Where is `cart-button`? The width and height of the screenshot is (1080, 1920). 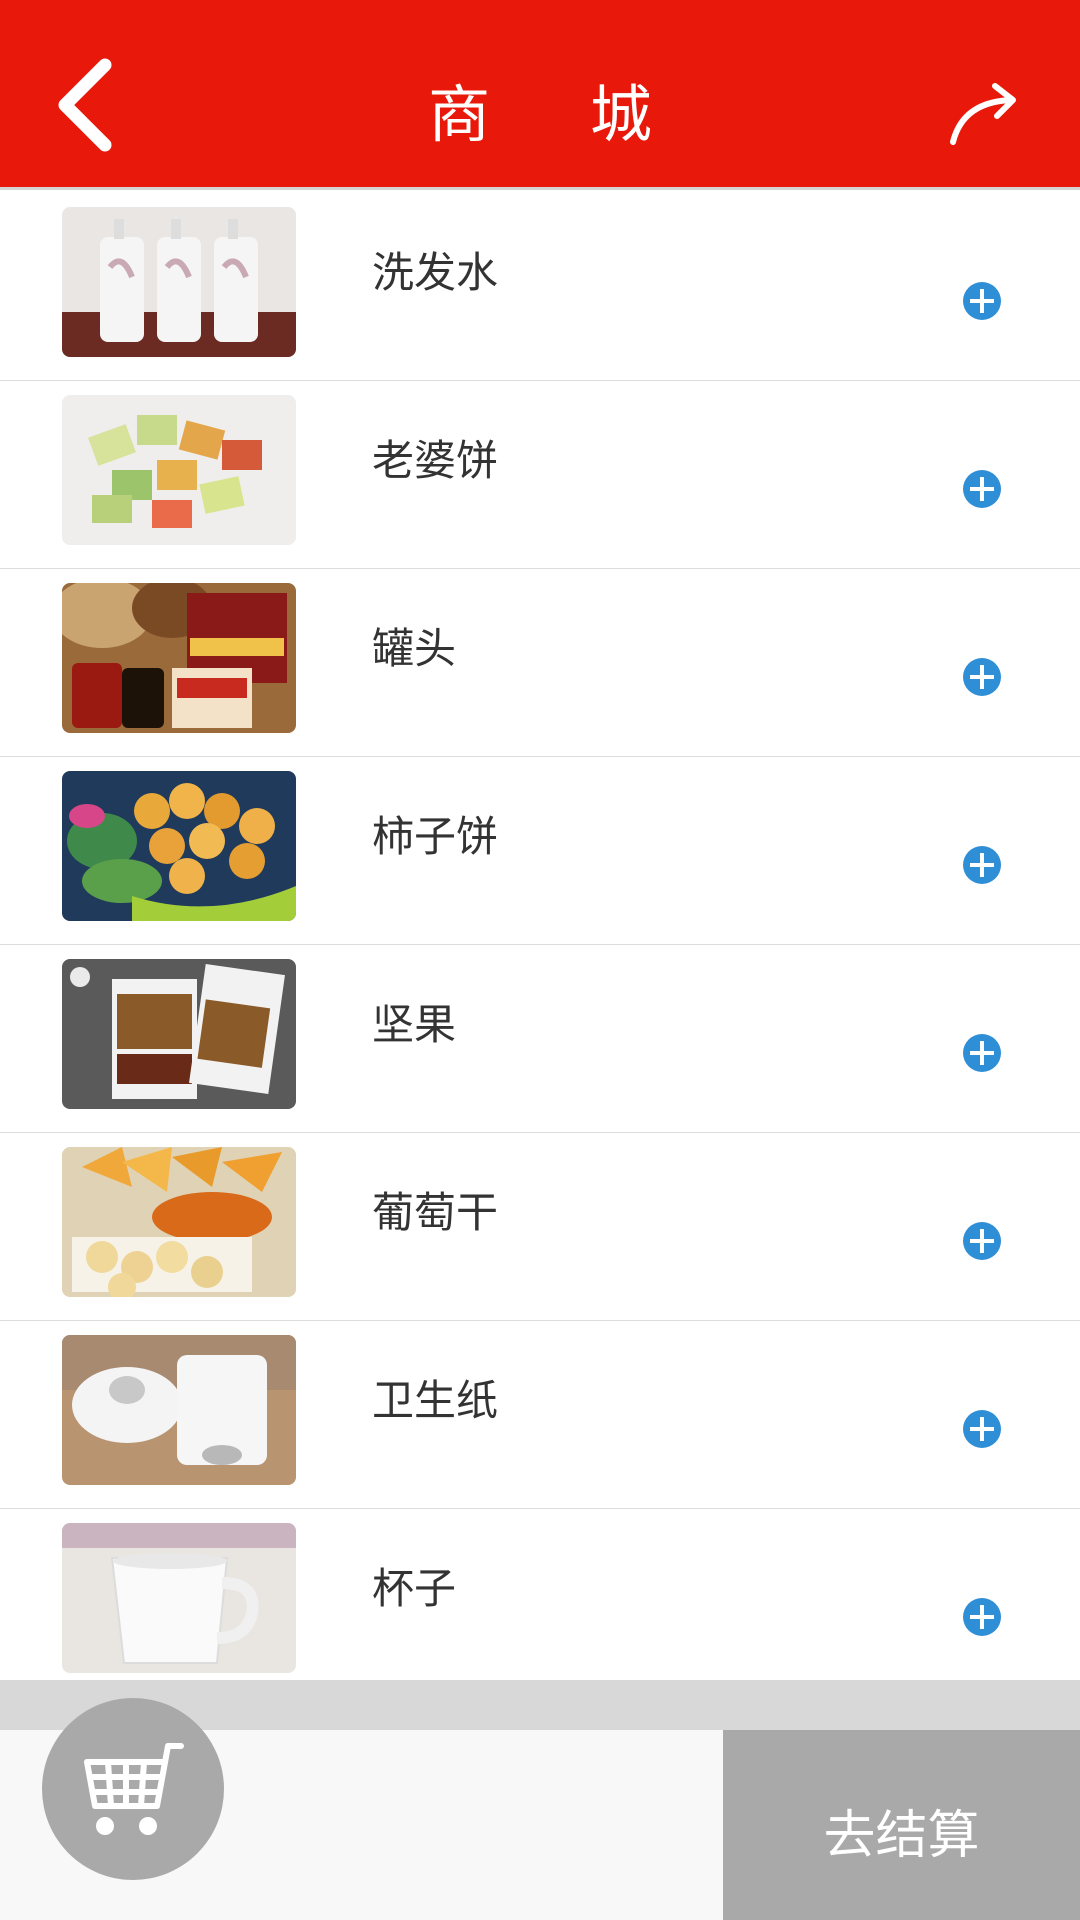 cart-button is located at coordinates (133, 1789).